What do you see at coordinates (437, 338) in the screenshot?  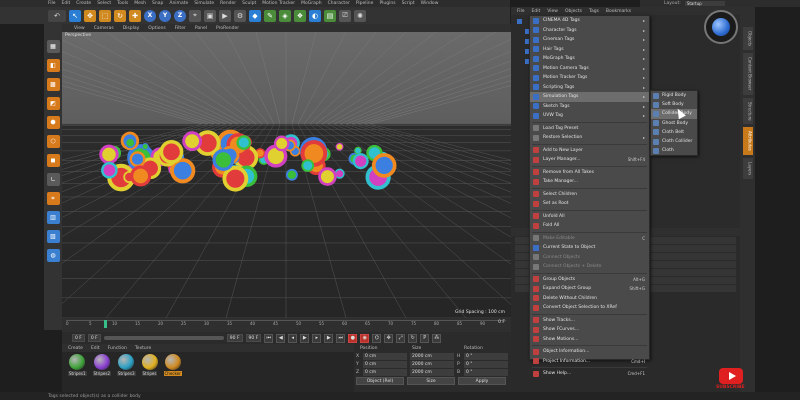 I see `point-level-icon: ⁂` at bounding box center [437, 338].